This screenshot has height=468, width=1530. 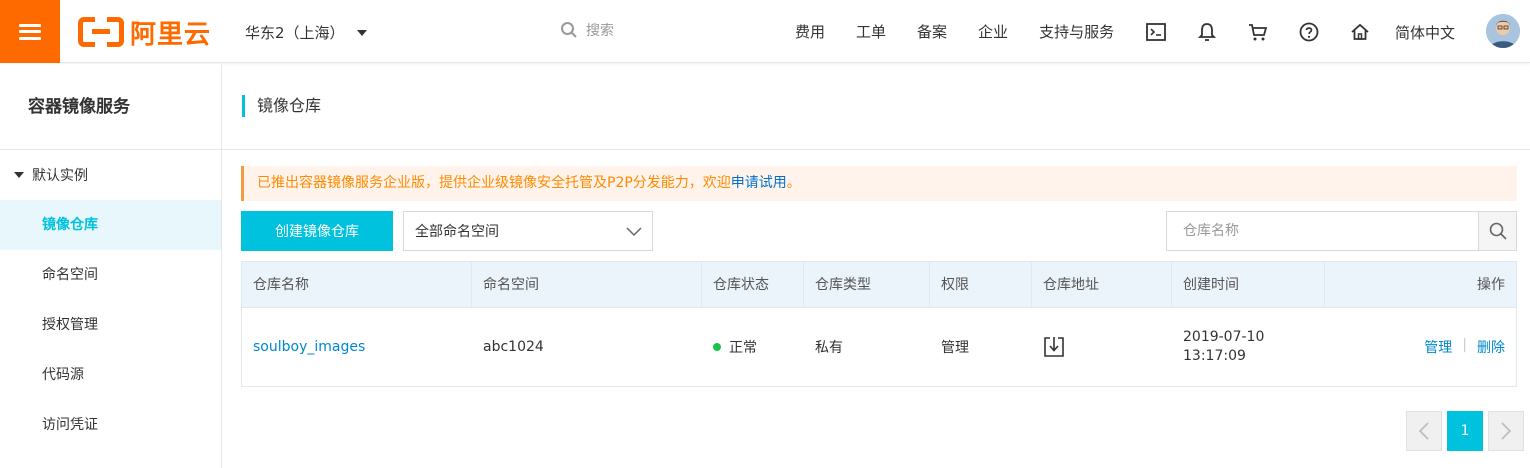 What do you see at coordinates (513, 347) in the screenshot?
I see `repository-namespace: abc1024` at bounding box center [513, 347].